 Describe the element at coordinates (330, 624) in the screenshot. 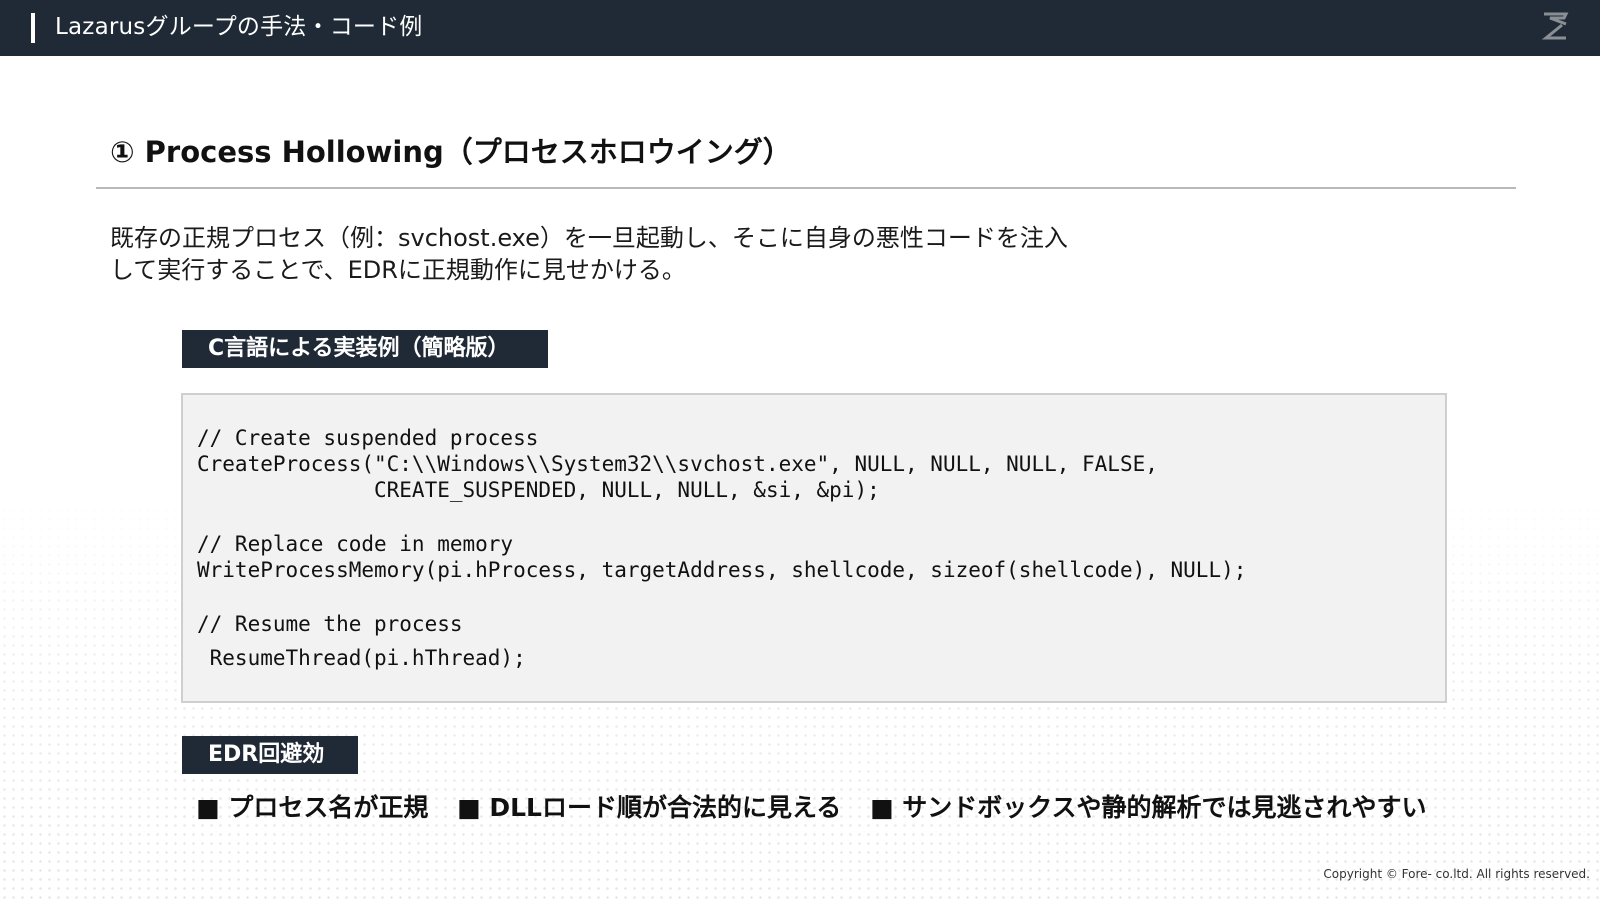

I see `code-line: // Resume the process` at that location.